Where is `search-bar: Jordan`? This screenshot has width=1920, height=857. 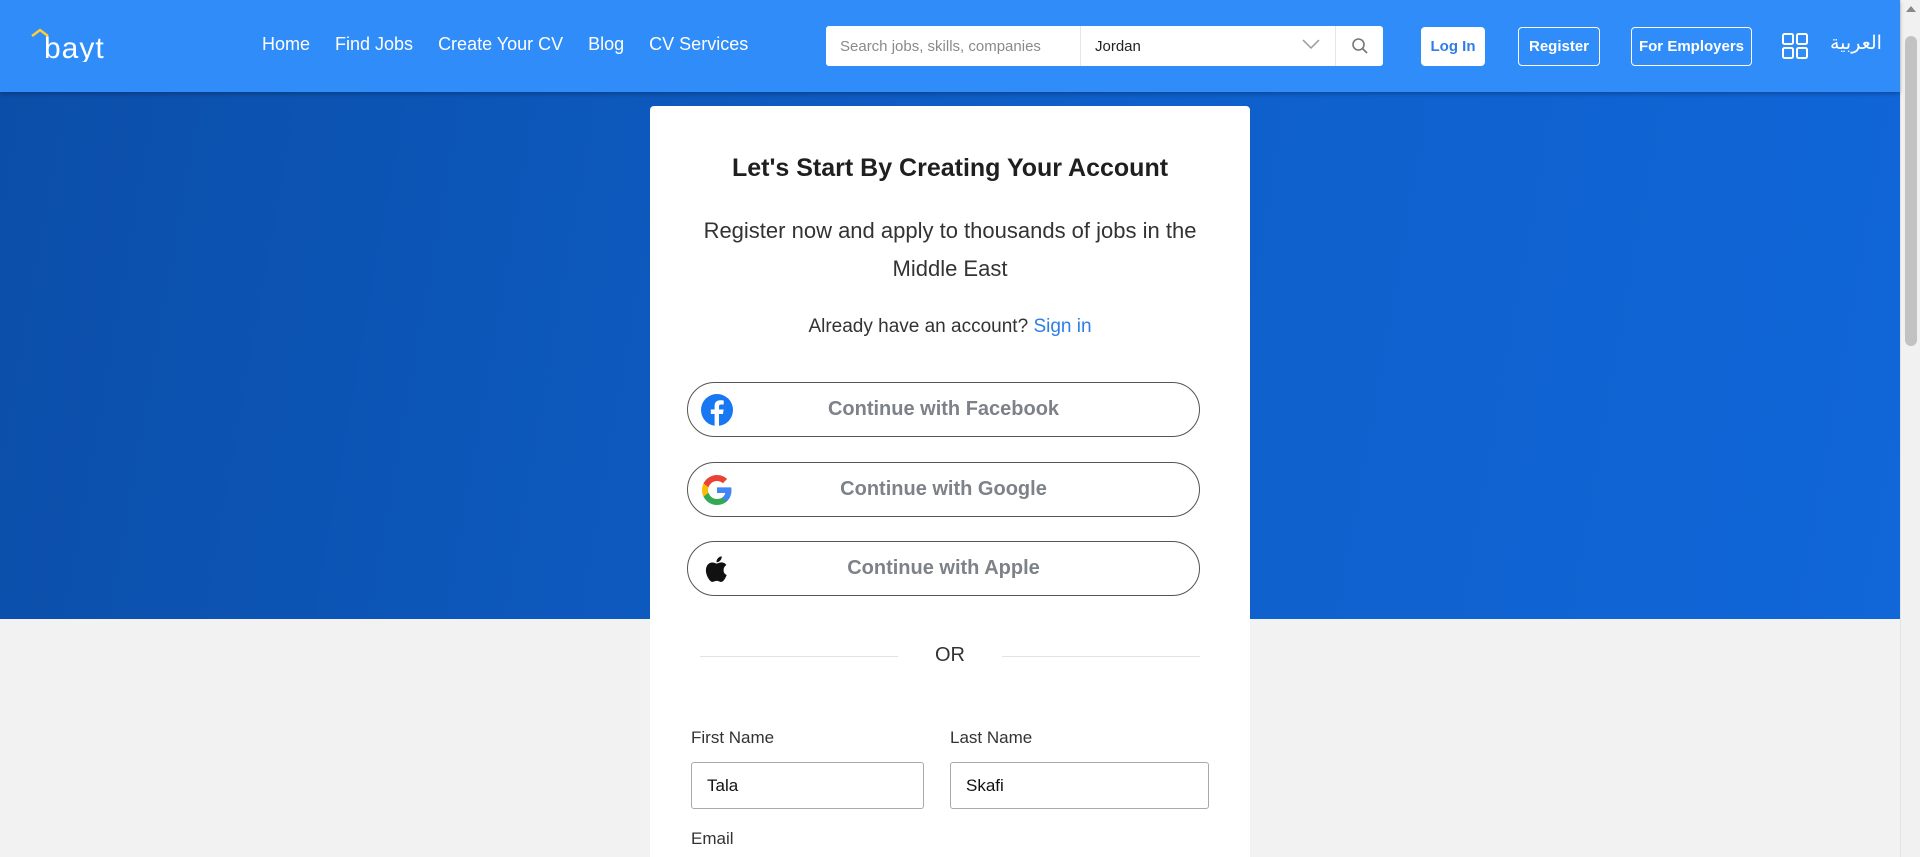
search-bar: Jordan is located at coordinates (1104, 46).